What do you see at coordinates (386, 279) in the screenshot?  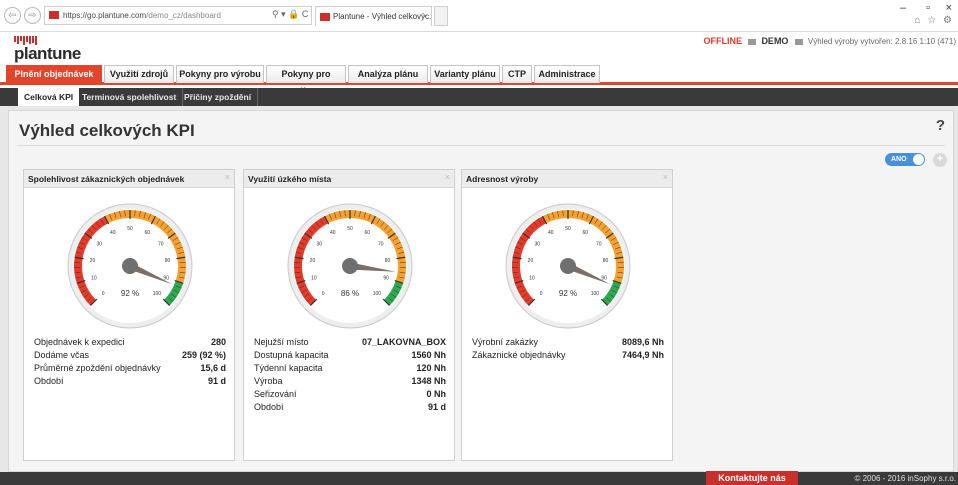 I see `gauge-tick-label: 90` at bounding box center [386, 279].